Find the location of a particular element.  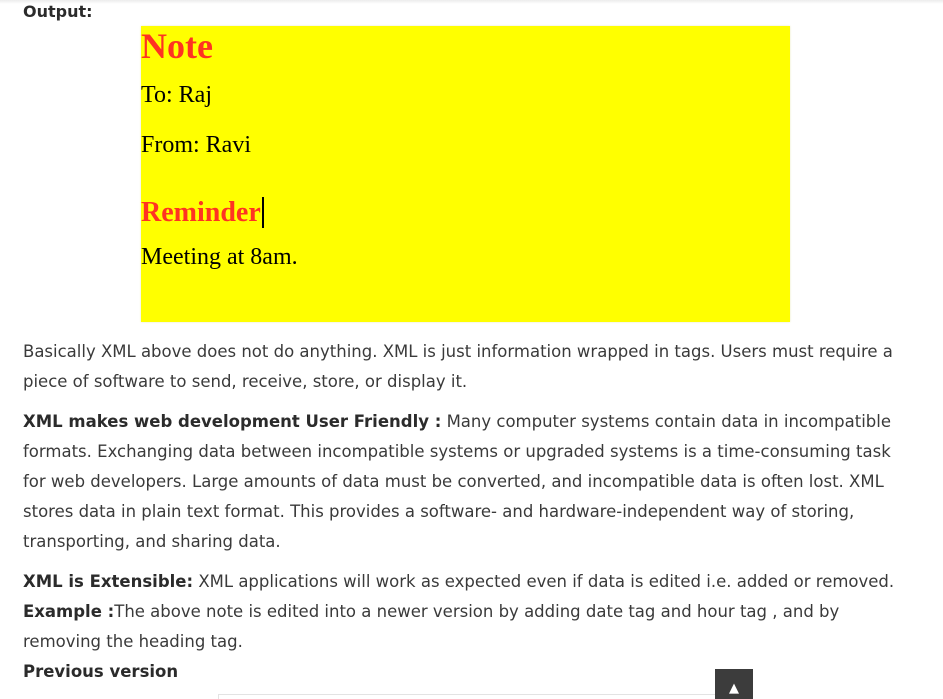

note-heading-row: Reminder is located at coordinates (202, 213).